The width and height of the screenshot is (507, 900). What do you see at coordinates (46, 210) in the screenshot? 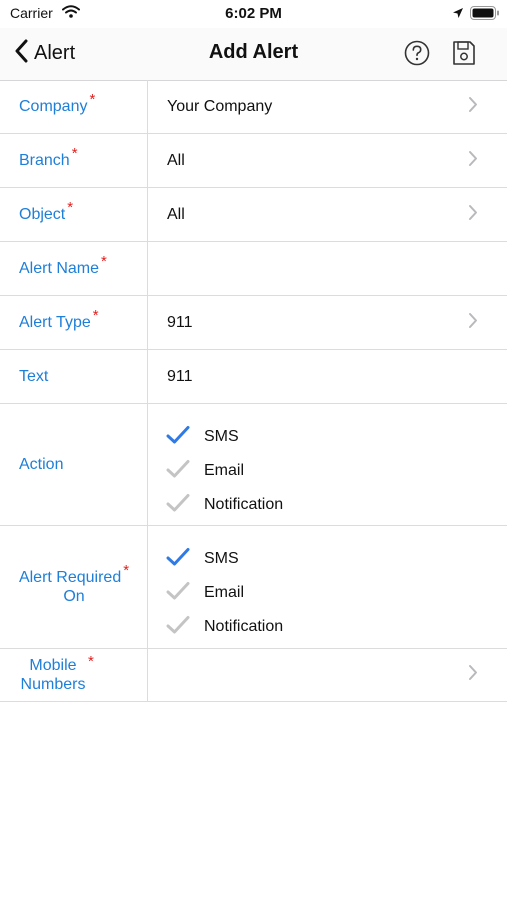
I see `object-label: Object *` at bounding box center [46, 210].